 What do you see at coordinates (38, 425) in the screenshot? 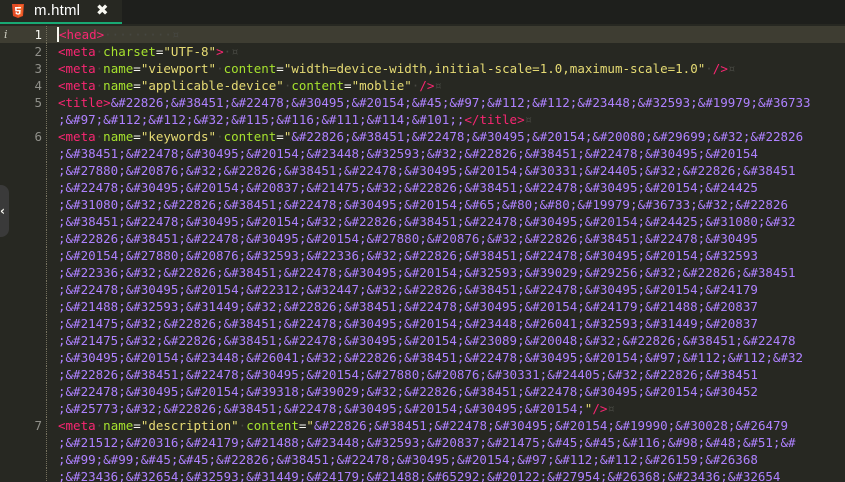
I see `line-number: 7` at bounding box center [38, 425].